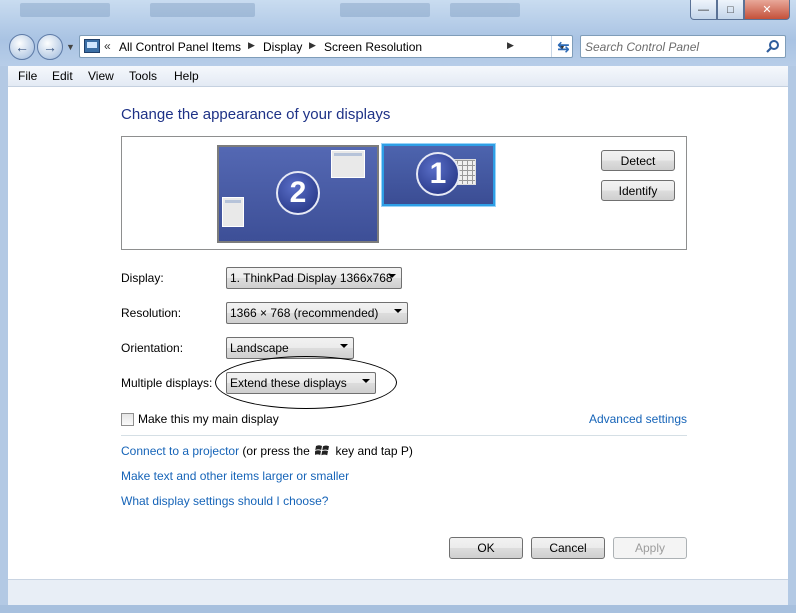 This screenshot has height=613, width=796. What do you see at coordinates (322, 450) in the screenshot?
I see `windows-key-icon` at bounding box center [322, 450].